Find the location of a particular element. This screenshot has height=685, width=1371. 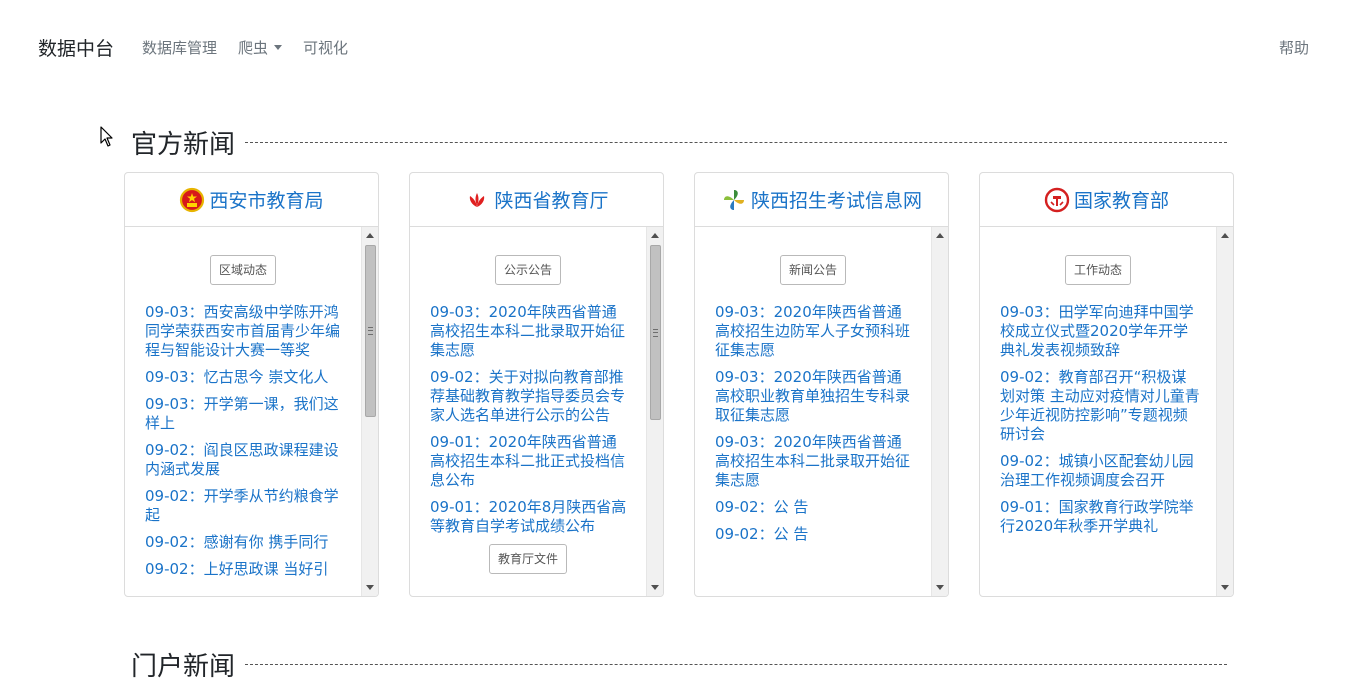

category-button-secondary: 教育厅文件 is located at coordinates (527, 559).